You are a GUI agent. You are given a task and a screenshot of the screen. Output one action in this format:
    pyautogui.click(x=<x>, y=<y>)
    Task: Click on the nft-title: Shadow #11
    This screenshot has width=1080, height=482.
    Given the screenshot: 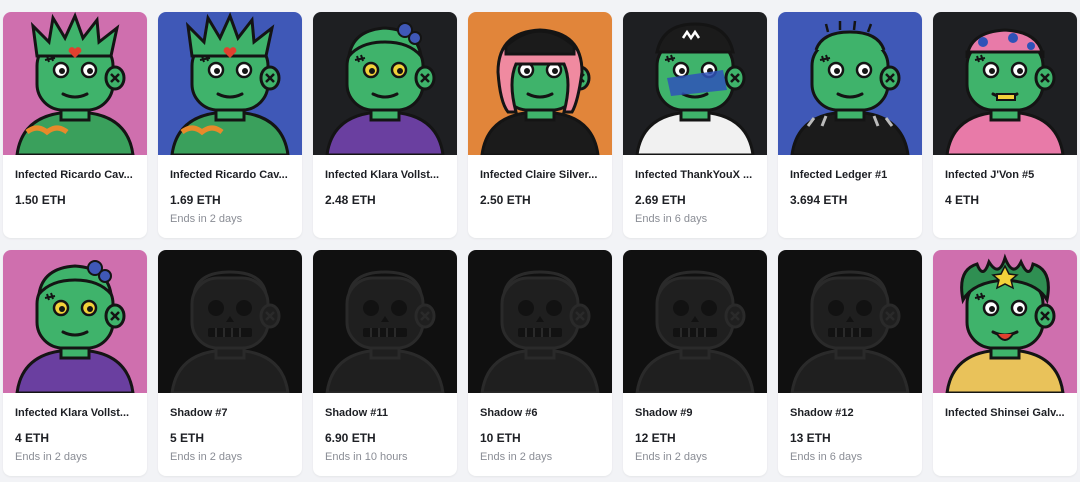 What is the action you would take?
    pyautogui.click(x=356, y=413)
    